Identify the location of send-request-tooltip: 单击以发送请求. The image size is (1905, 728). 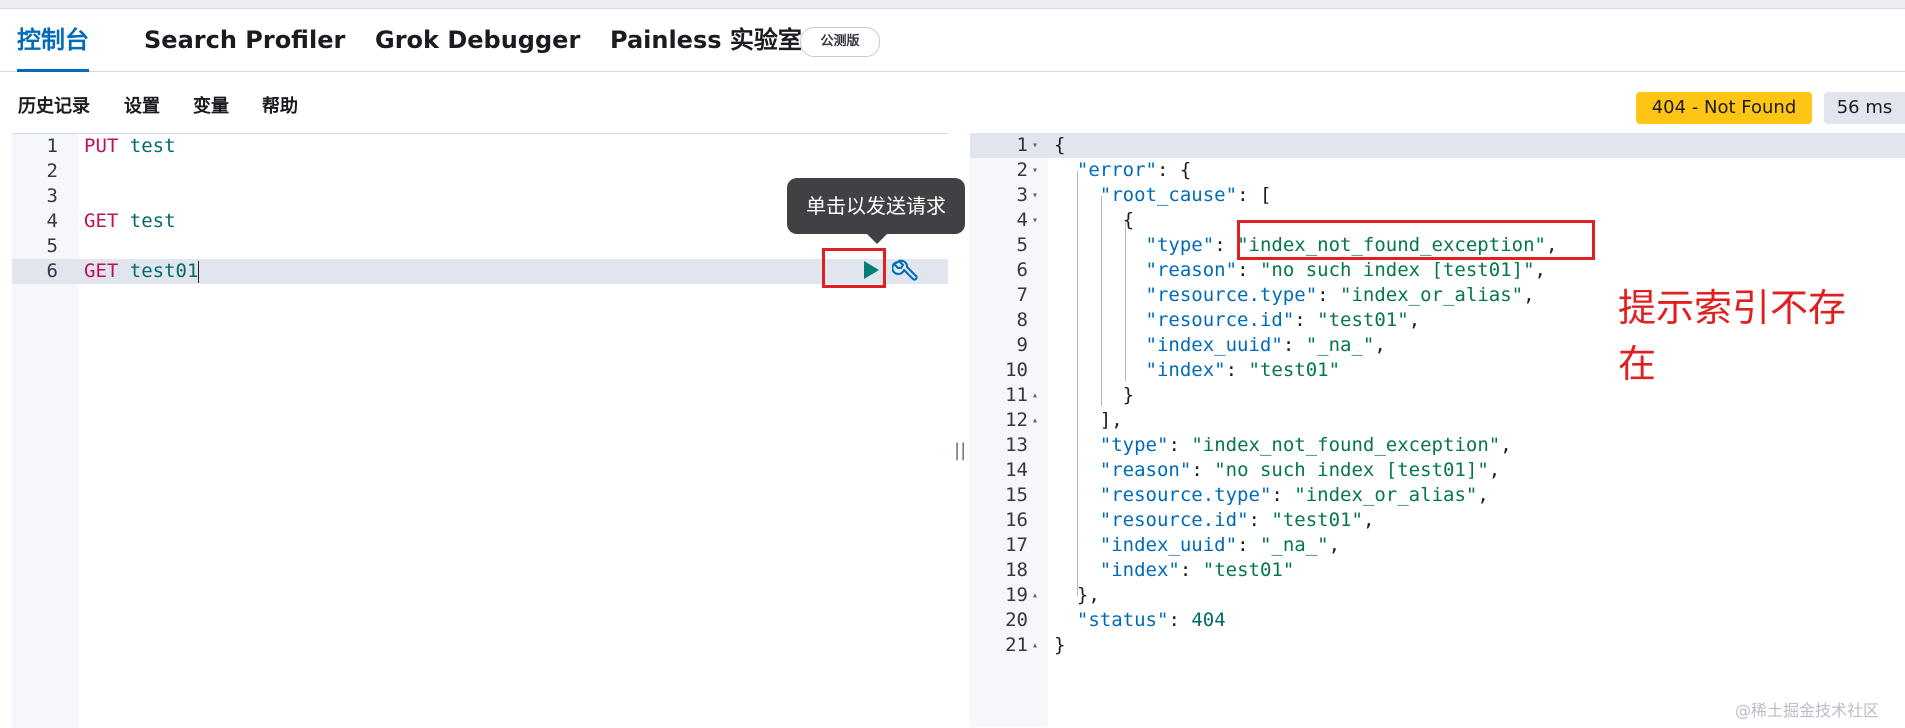
(876, 211).